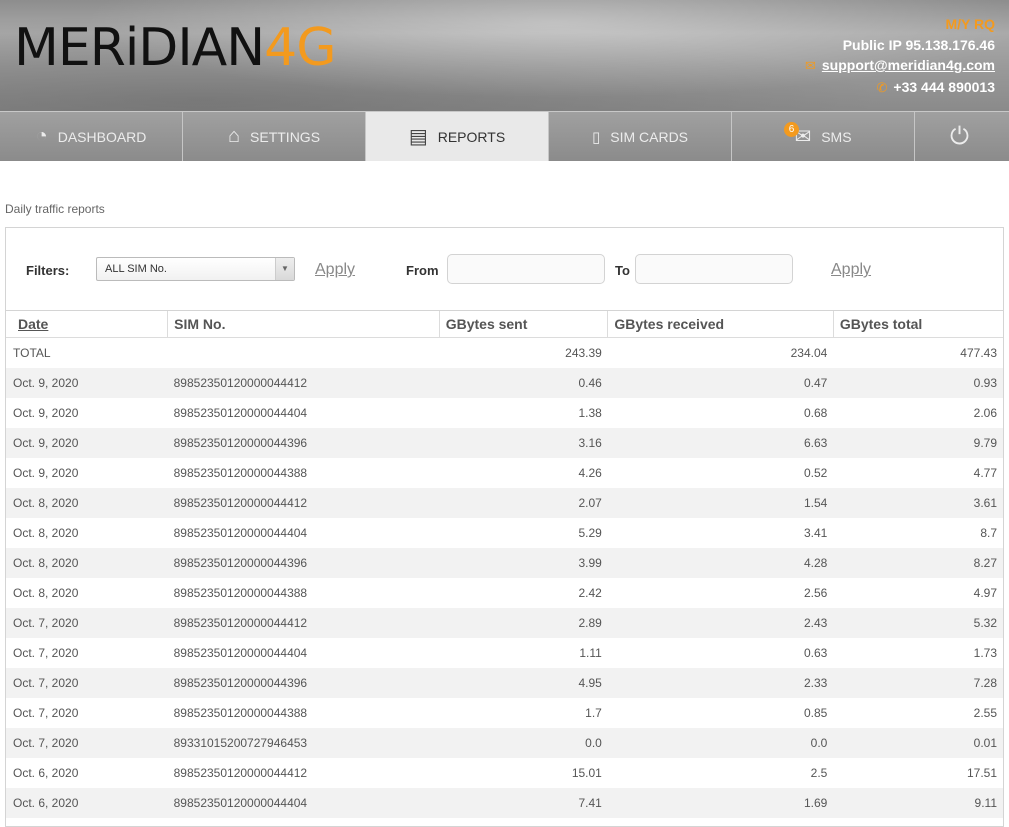 Image resolution: width=1009 pixels, height=827 pixels. Describe the element at coordinates (590, 652) in the screenshot. I see `cell-gbytes-sent: 1.11` at that location.